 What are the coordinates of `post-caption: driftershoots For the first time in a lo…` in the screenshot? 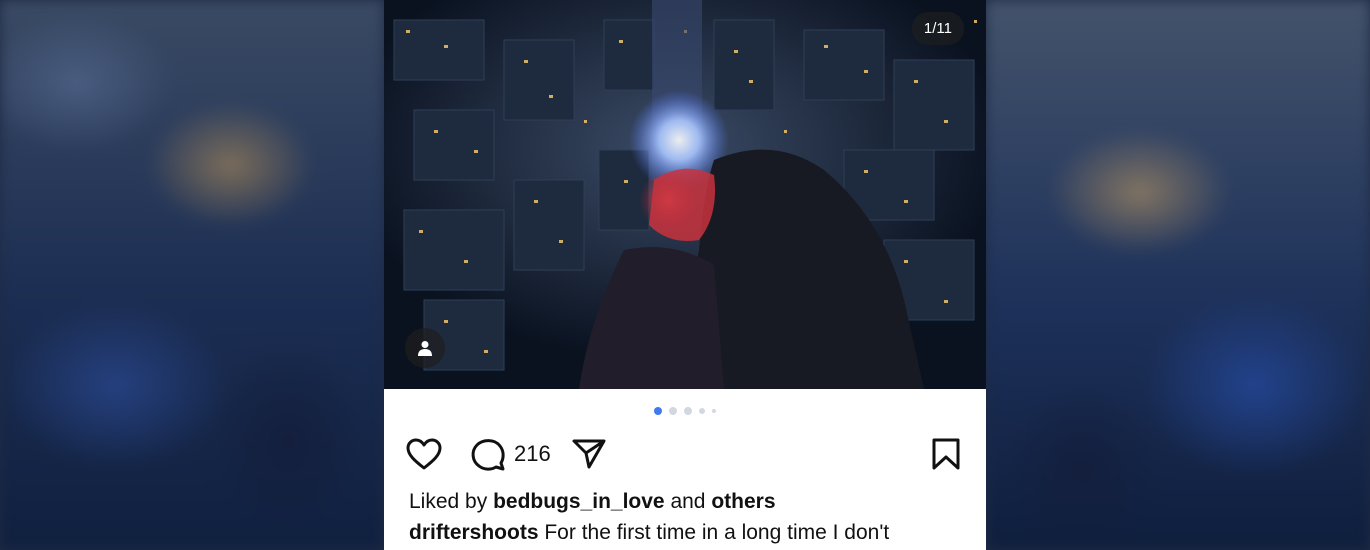 It's located at (689, 533).